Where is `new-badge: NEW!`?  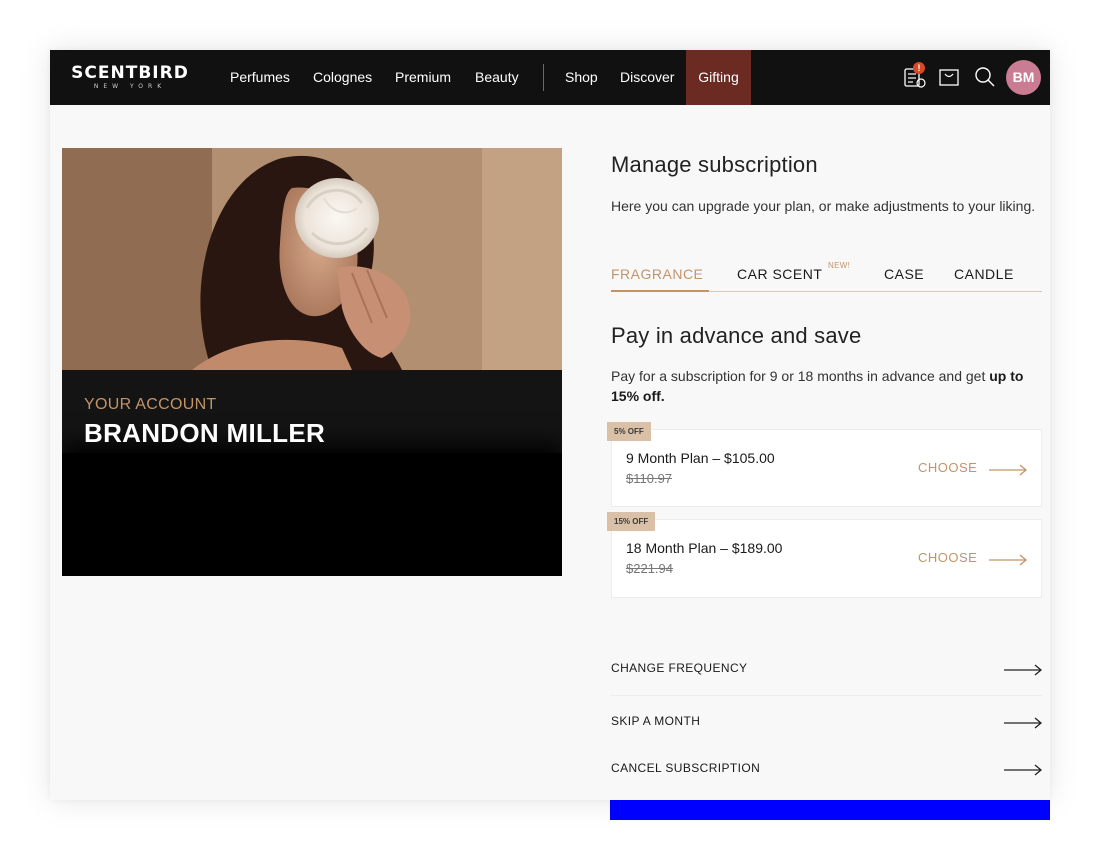 new-badge: NEW! is located at coordinates (839, 265).